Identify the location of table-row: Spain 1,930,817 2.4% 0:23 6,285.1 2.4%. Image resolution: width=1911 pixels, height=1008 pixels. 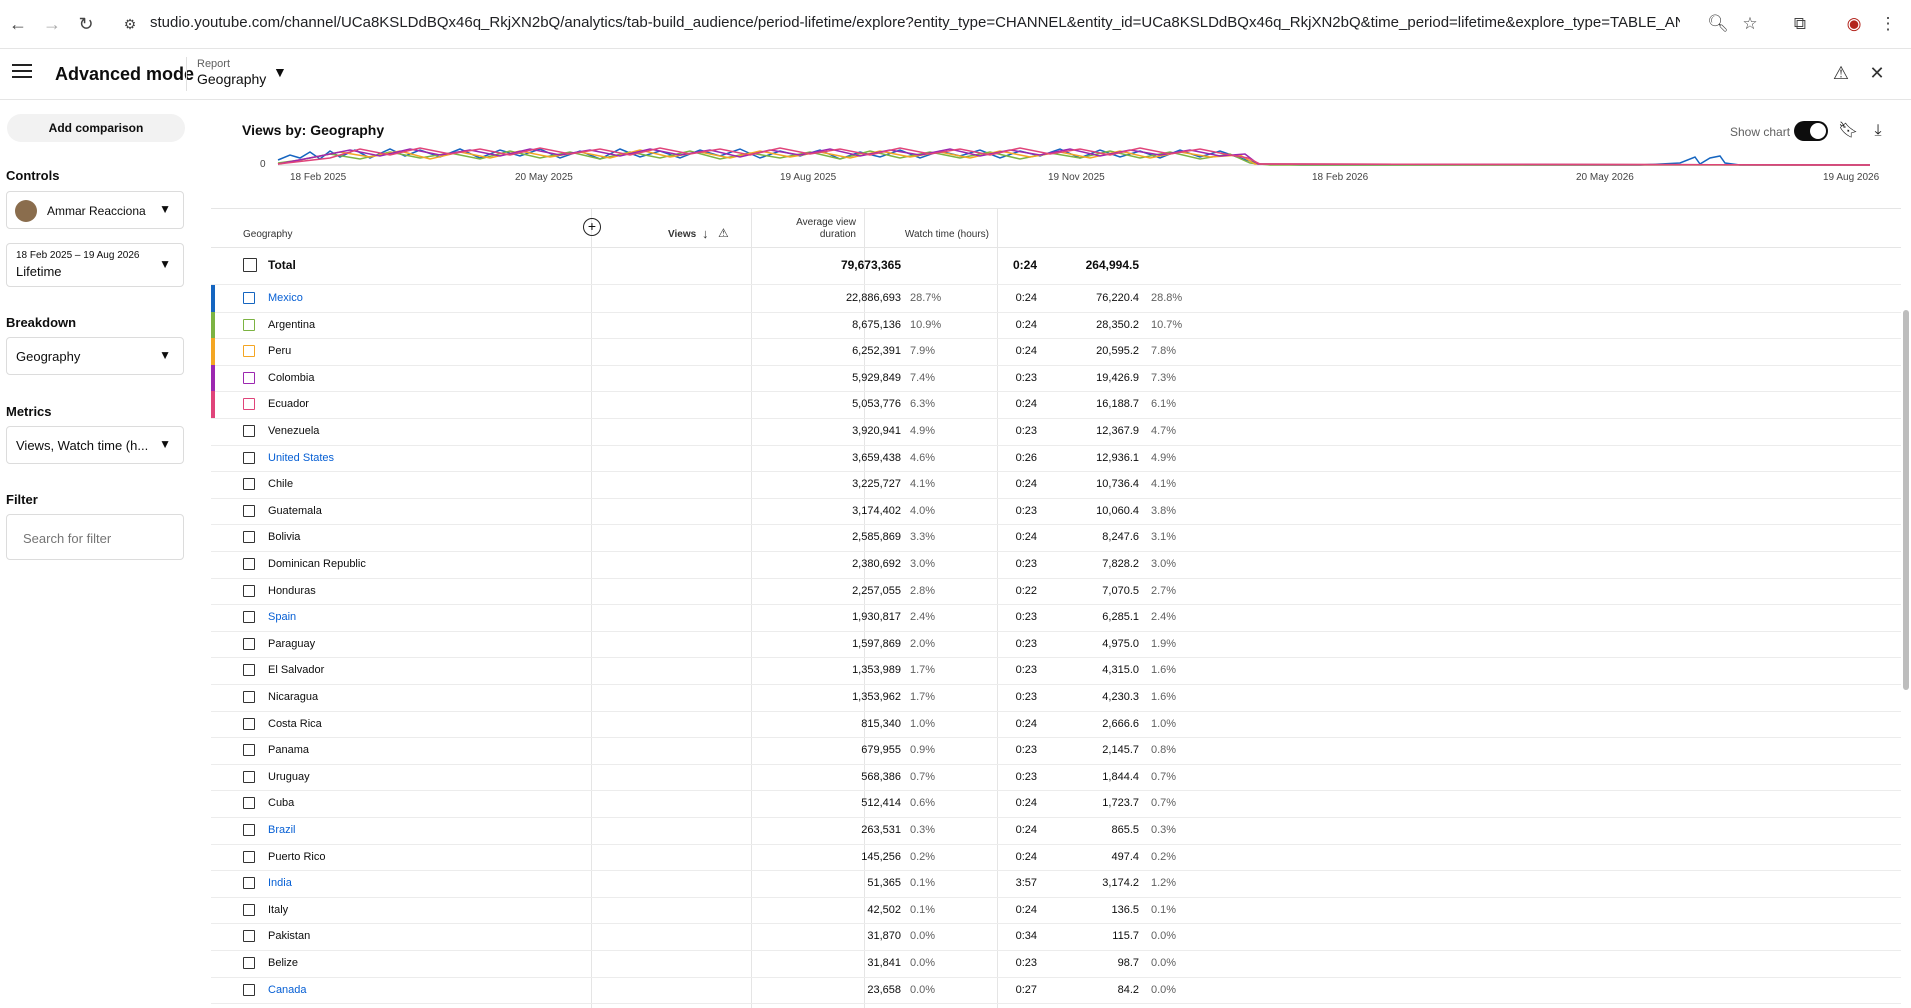
(1056, 618).